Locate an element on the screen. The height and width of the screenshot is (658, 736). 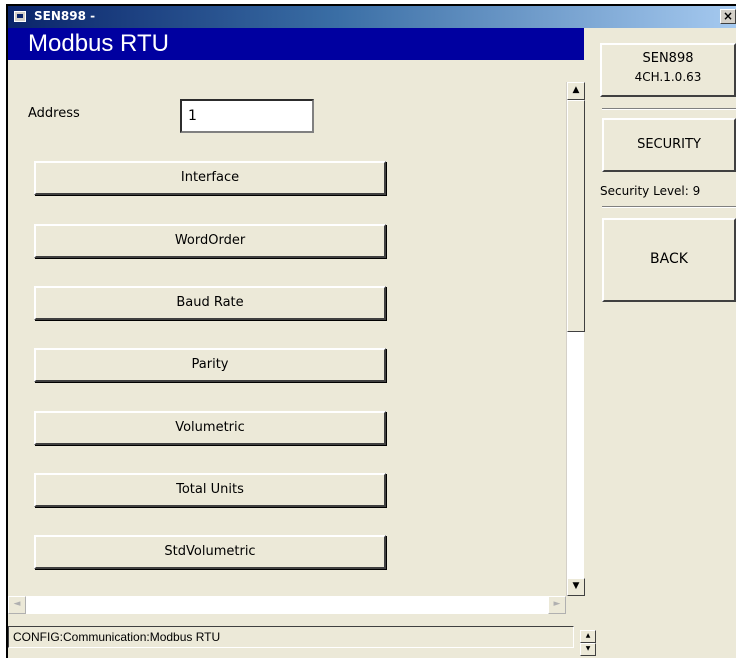
scroll-right-arrow: ► is located at coordinates (557, 605).